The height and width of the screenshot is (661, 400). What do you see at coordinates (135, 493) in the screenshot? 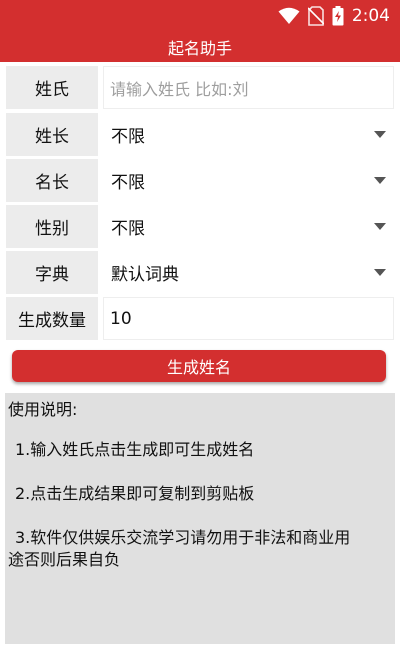
I see `instruction-item: 2.点击生成结果即可复制到剪贴板` at bounding box center [135, 493].